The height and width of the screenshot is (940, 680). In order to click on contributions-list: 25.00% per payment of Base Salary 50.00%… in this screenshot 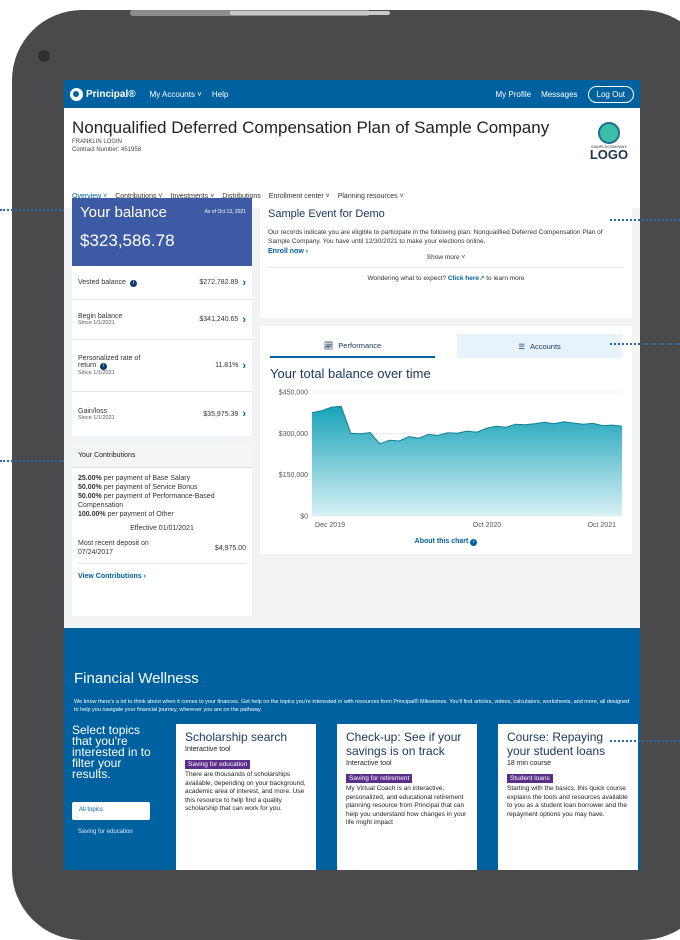, I will do `click(162, 527)`.